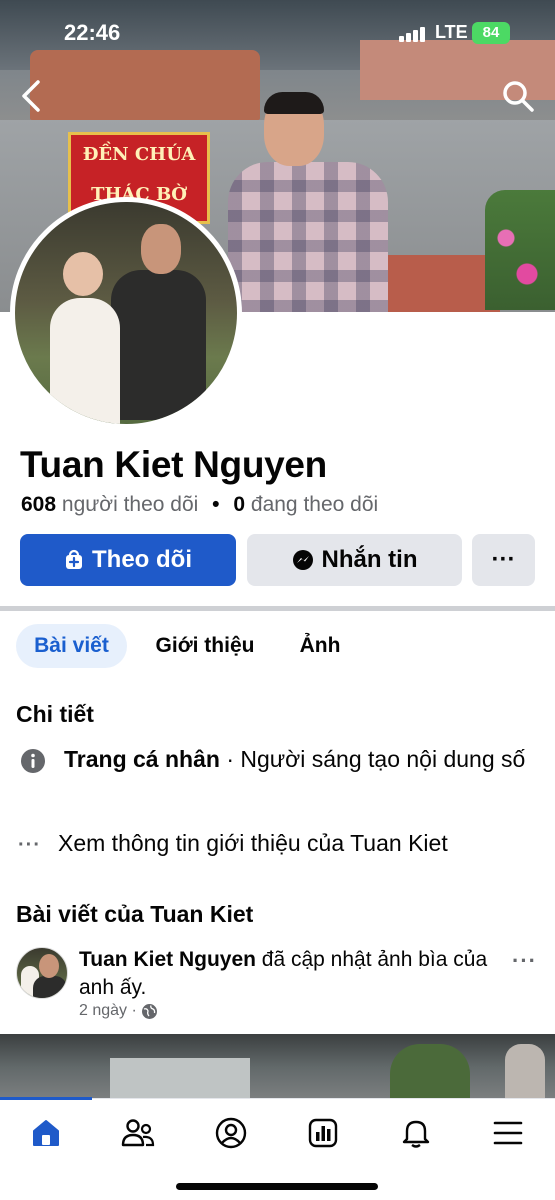  I want to click on details-title: Chi tiết, so click(55, 714).